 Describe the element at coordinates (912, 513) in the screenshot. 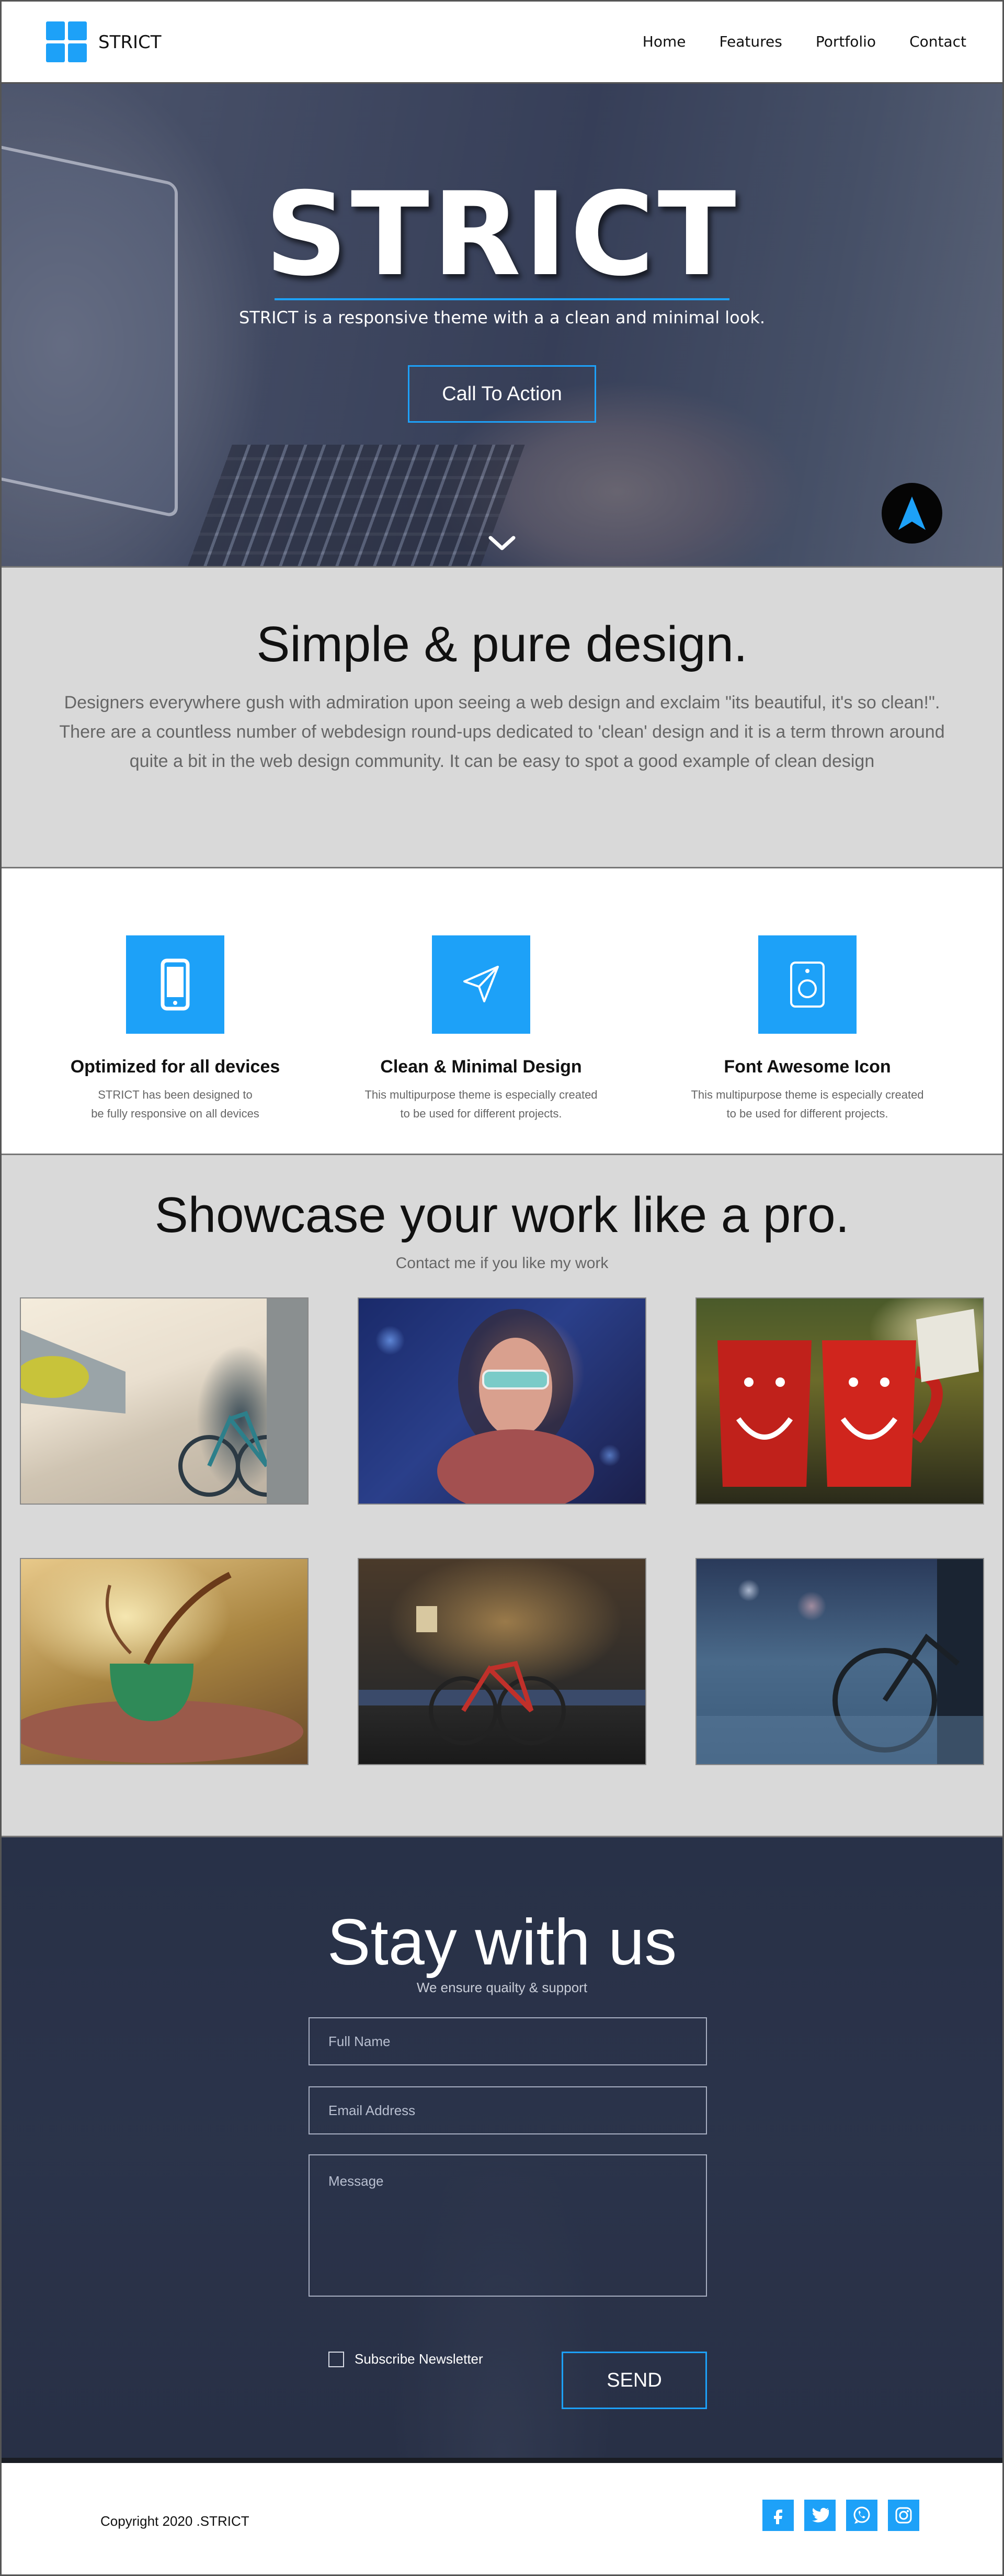

I see `navigation-arrow-icon` at that location.